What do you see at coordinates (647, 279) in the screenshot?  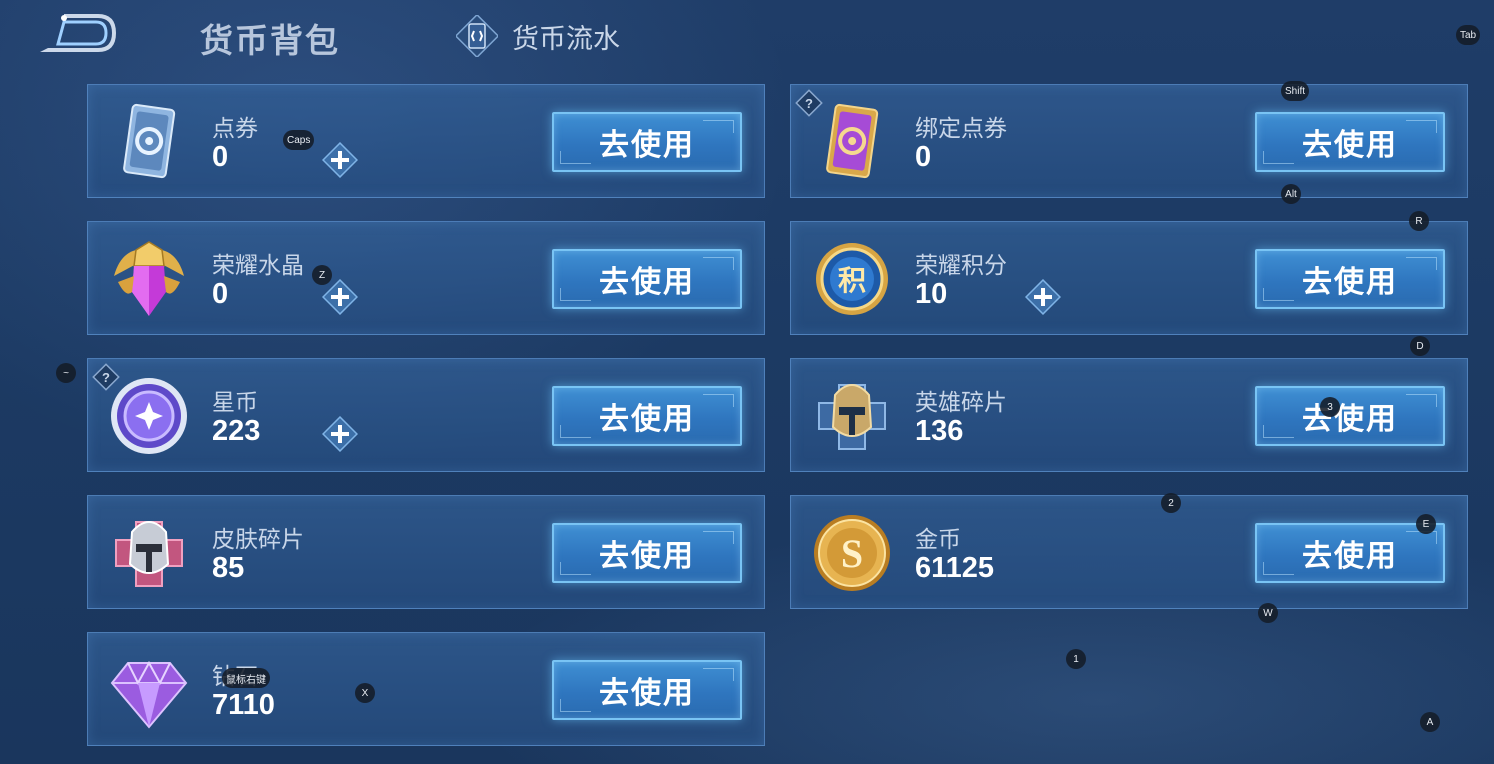 I see `use-honor-crystal-button: 去使用` at bounding box center [647, 279].